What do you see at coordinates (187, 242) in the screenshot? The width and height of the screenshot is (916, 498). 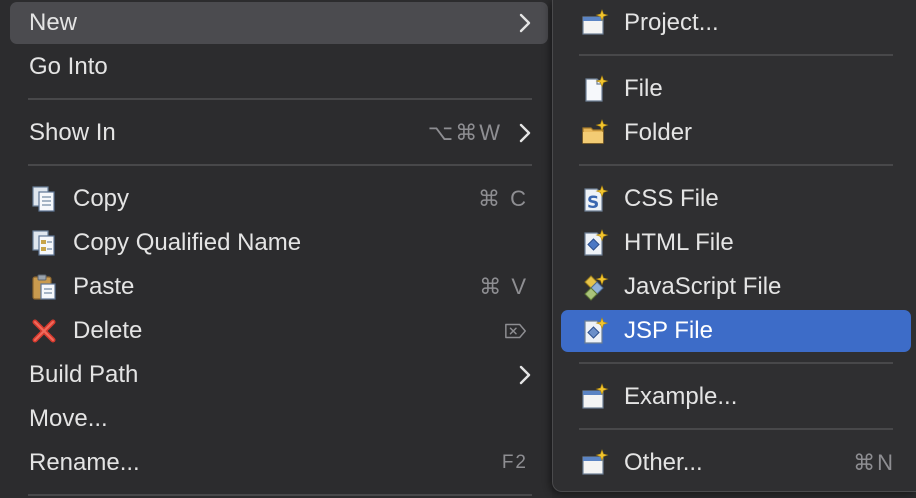 I see `menu-item-copy-qualified-name-label: Copy Qualified Name` at bounding box center [187, 242].